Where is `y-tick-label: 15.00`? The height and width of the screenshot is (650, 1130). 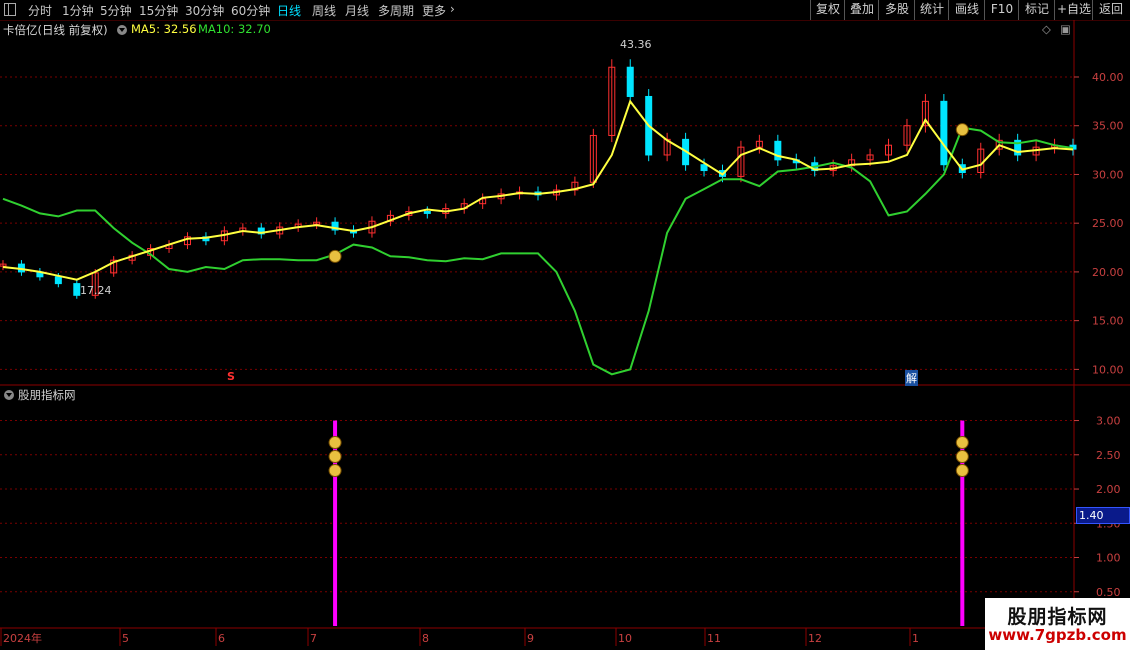
y-tick-label: 15.00 is located at coordinates (1108, 321).